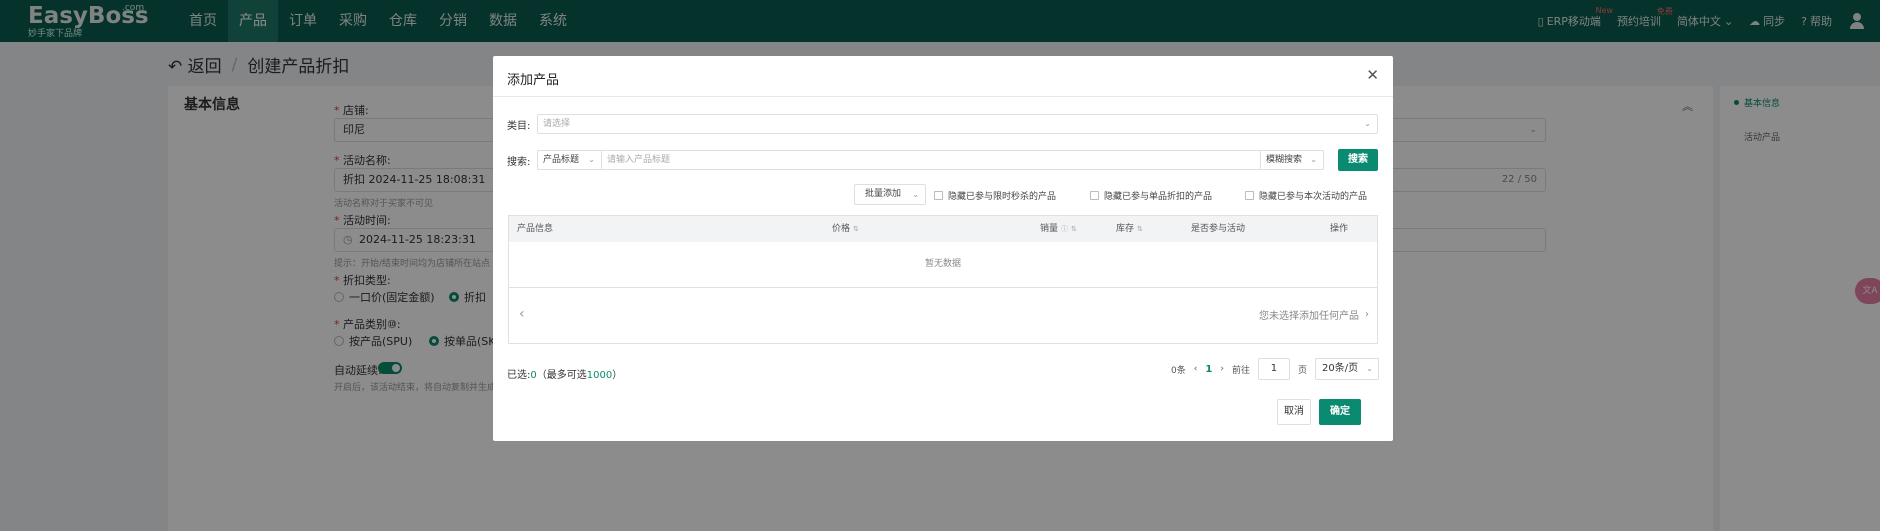  I want to click on filter-hide-this-activity: 隐藏已参与本次活动的产品, so click(1306, 195).